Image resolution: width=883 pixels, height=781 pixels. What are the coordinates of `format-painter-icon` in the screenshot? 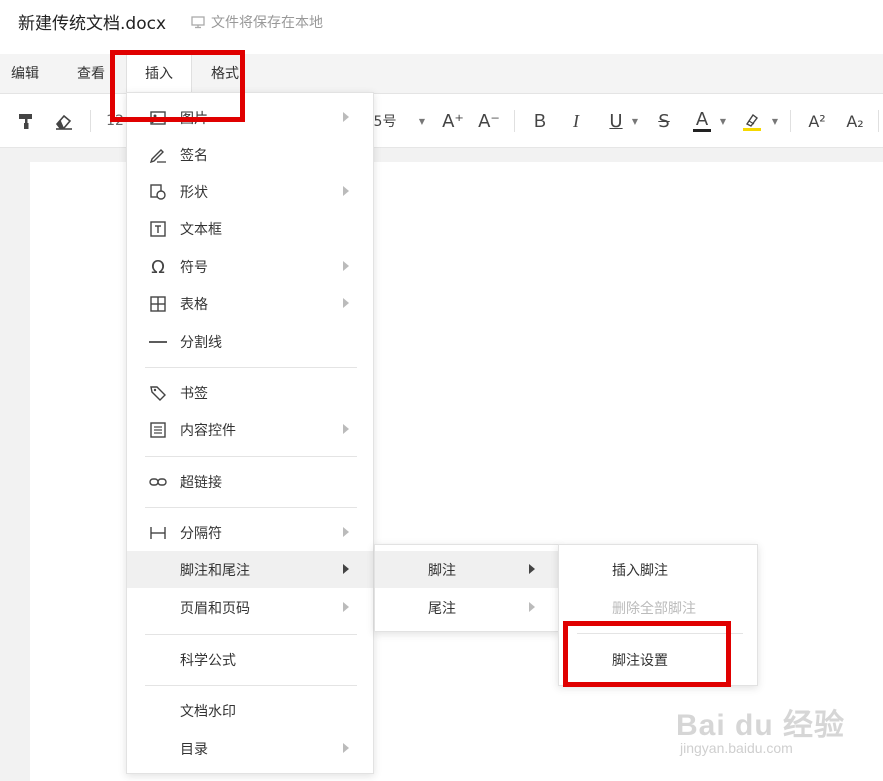 It's located at (26, 121).